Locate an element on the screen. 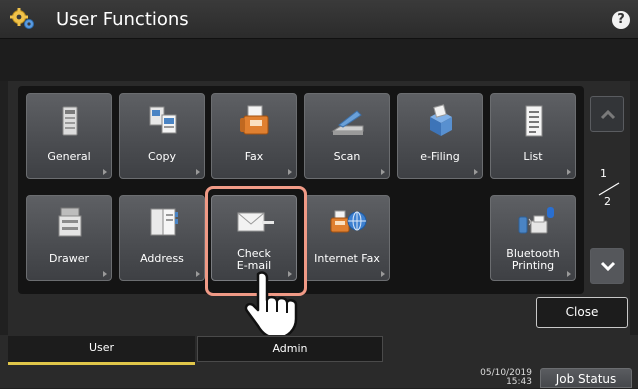 The image size is (638, 389). scroll-down-button is located at coordinates (607, 266).